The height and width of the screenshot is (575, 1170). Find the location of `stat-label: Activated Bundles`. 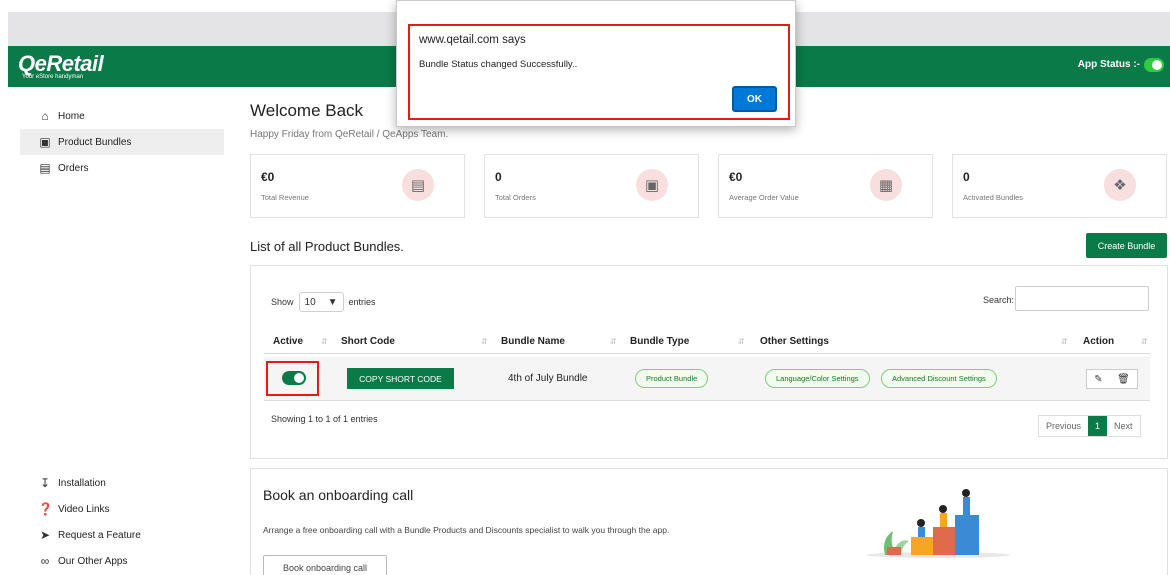

stat-label: Activated Bundles is located at coordinates (993, 197).